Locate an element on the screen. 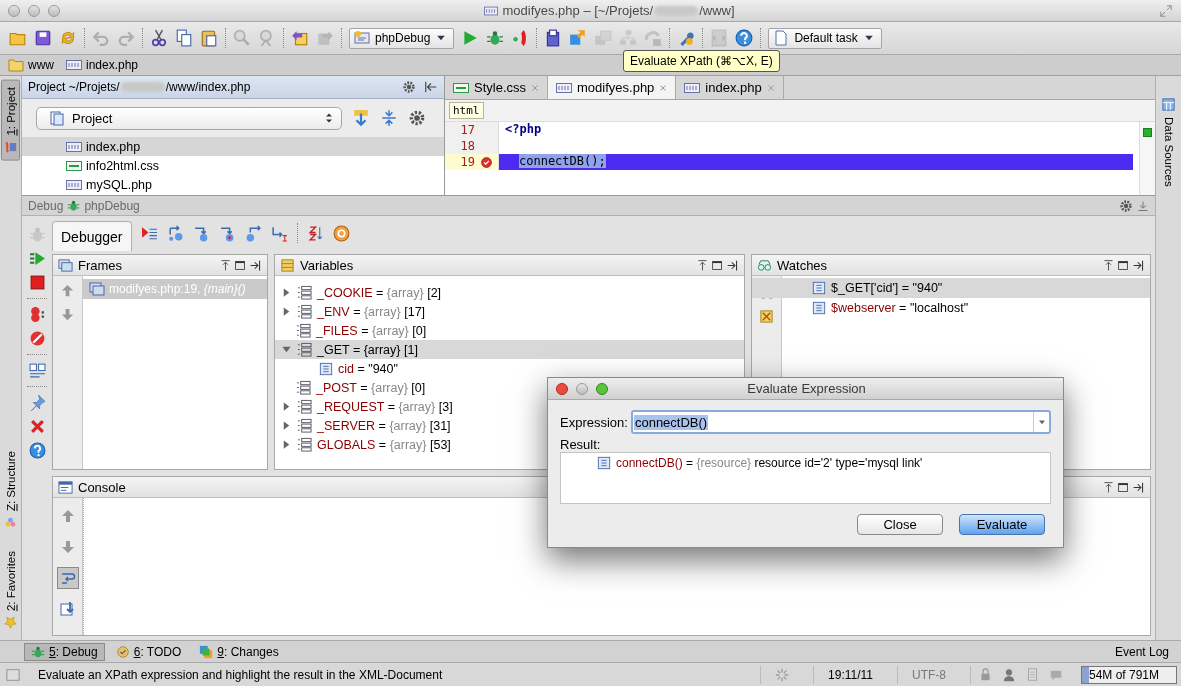 The height and width of the screenshot is (686, 1181). breakpoint-icon is located at coordinates (486, 162).